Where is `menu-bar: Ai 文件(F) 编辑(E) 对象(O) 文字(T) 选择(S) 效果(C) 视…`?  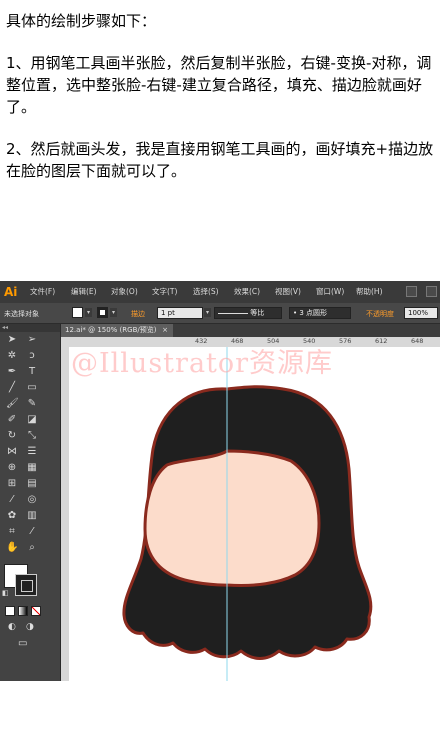 menu-bar: Ai 文件(F) 编辑(E) 对象(O) 文字(T) 选择(S) 效果(C) 视… is located at coordinates (220, 292).